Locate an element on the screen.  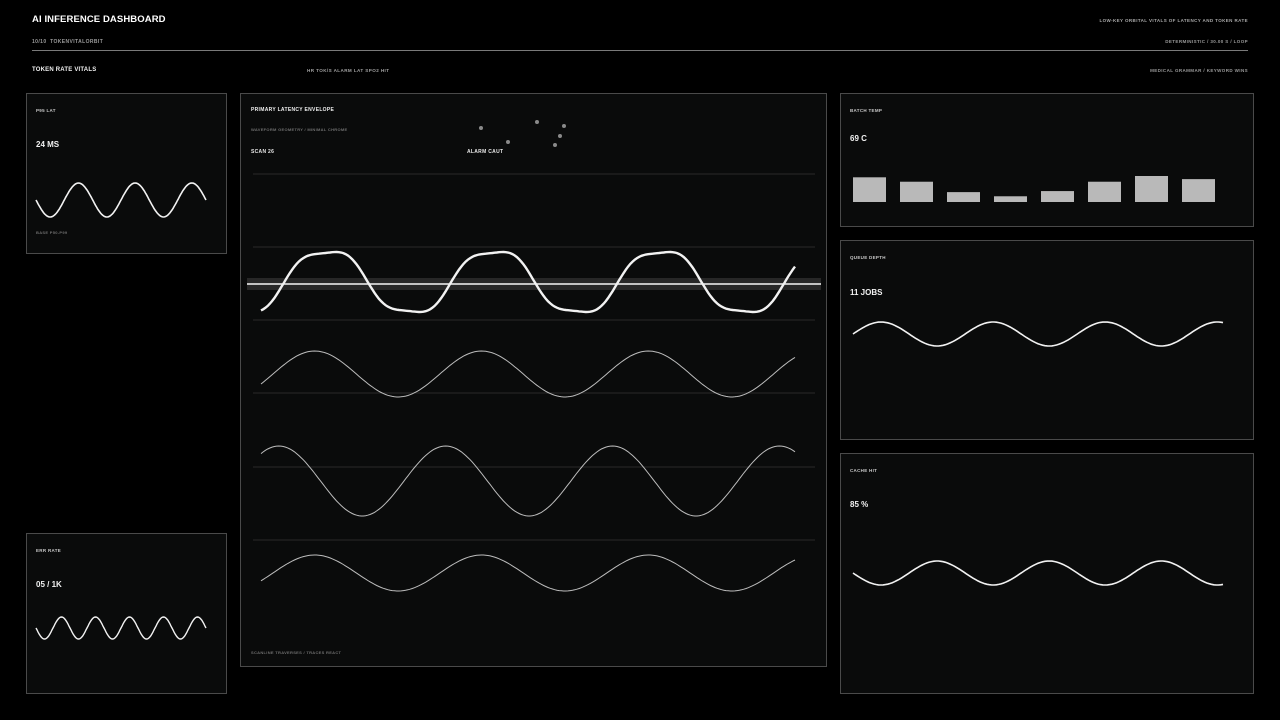
panel-sub: BASE P50-P99 is located at coordinates (52, 232).